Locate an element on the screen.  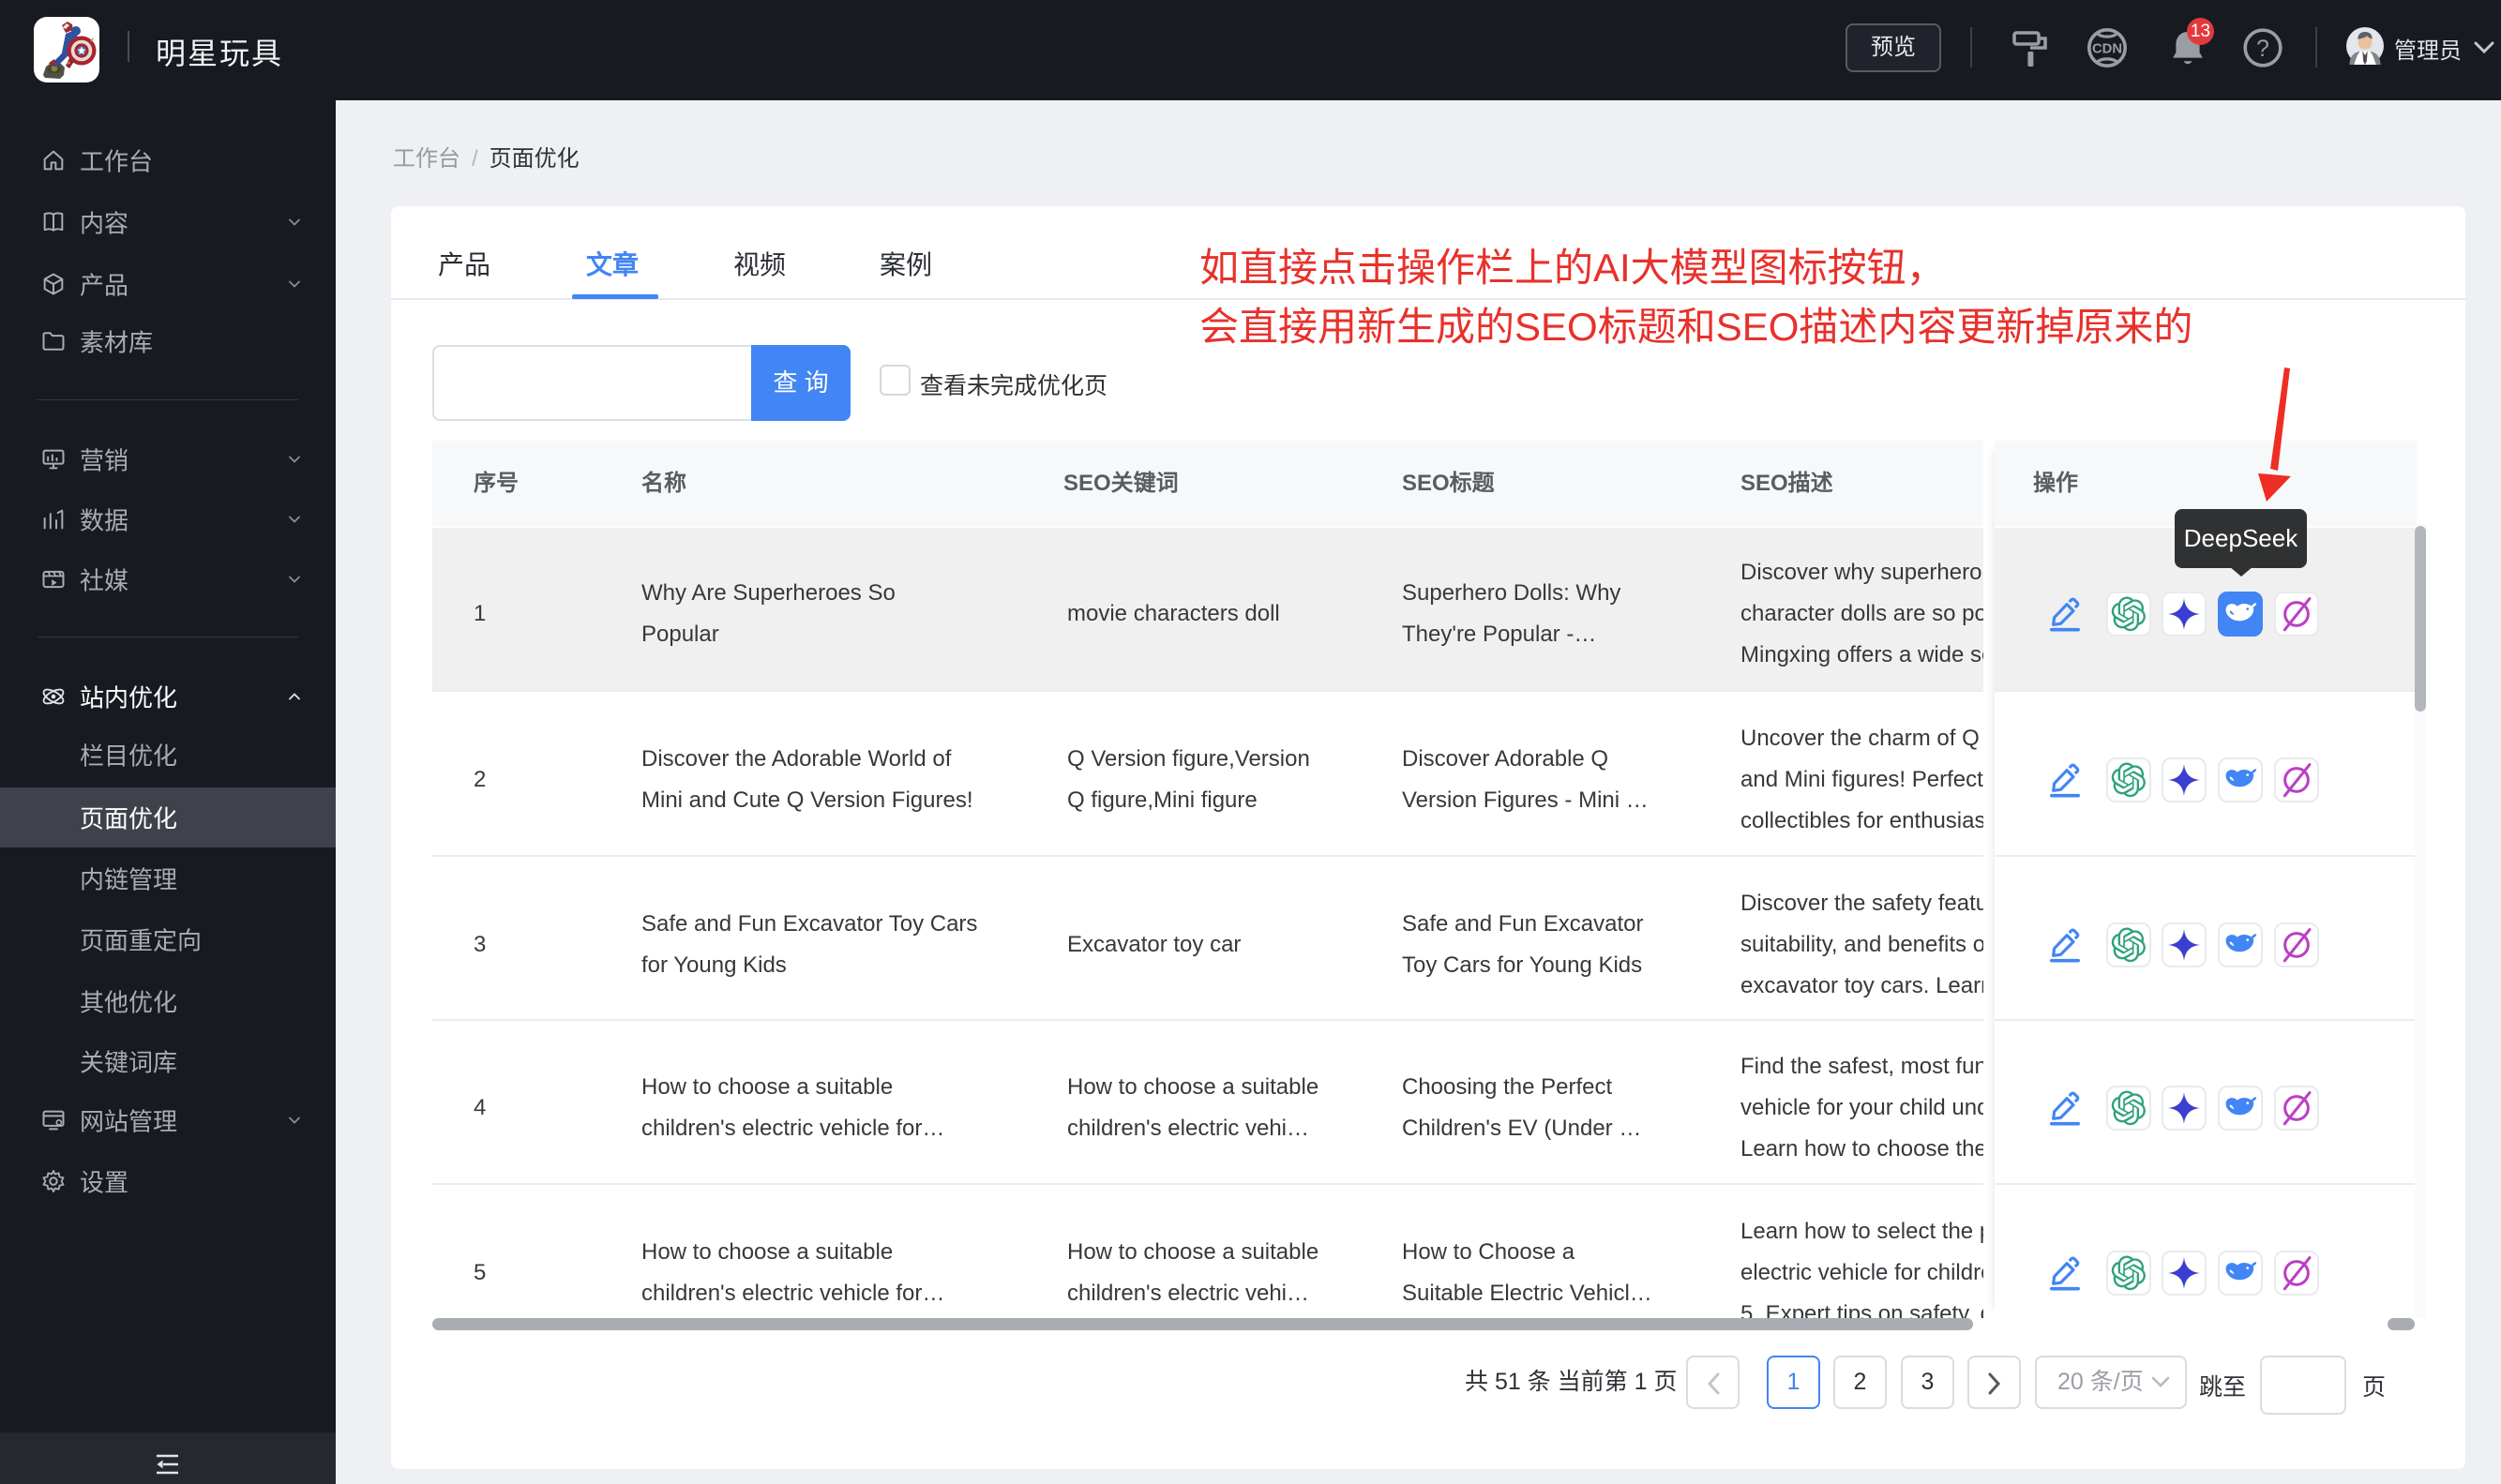
svg-text: CDN is located at coordinates (2107, 48).